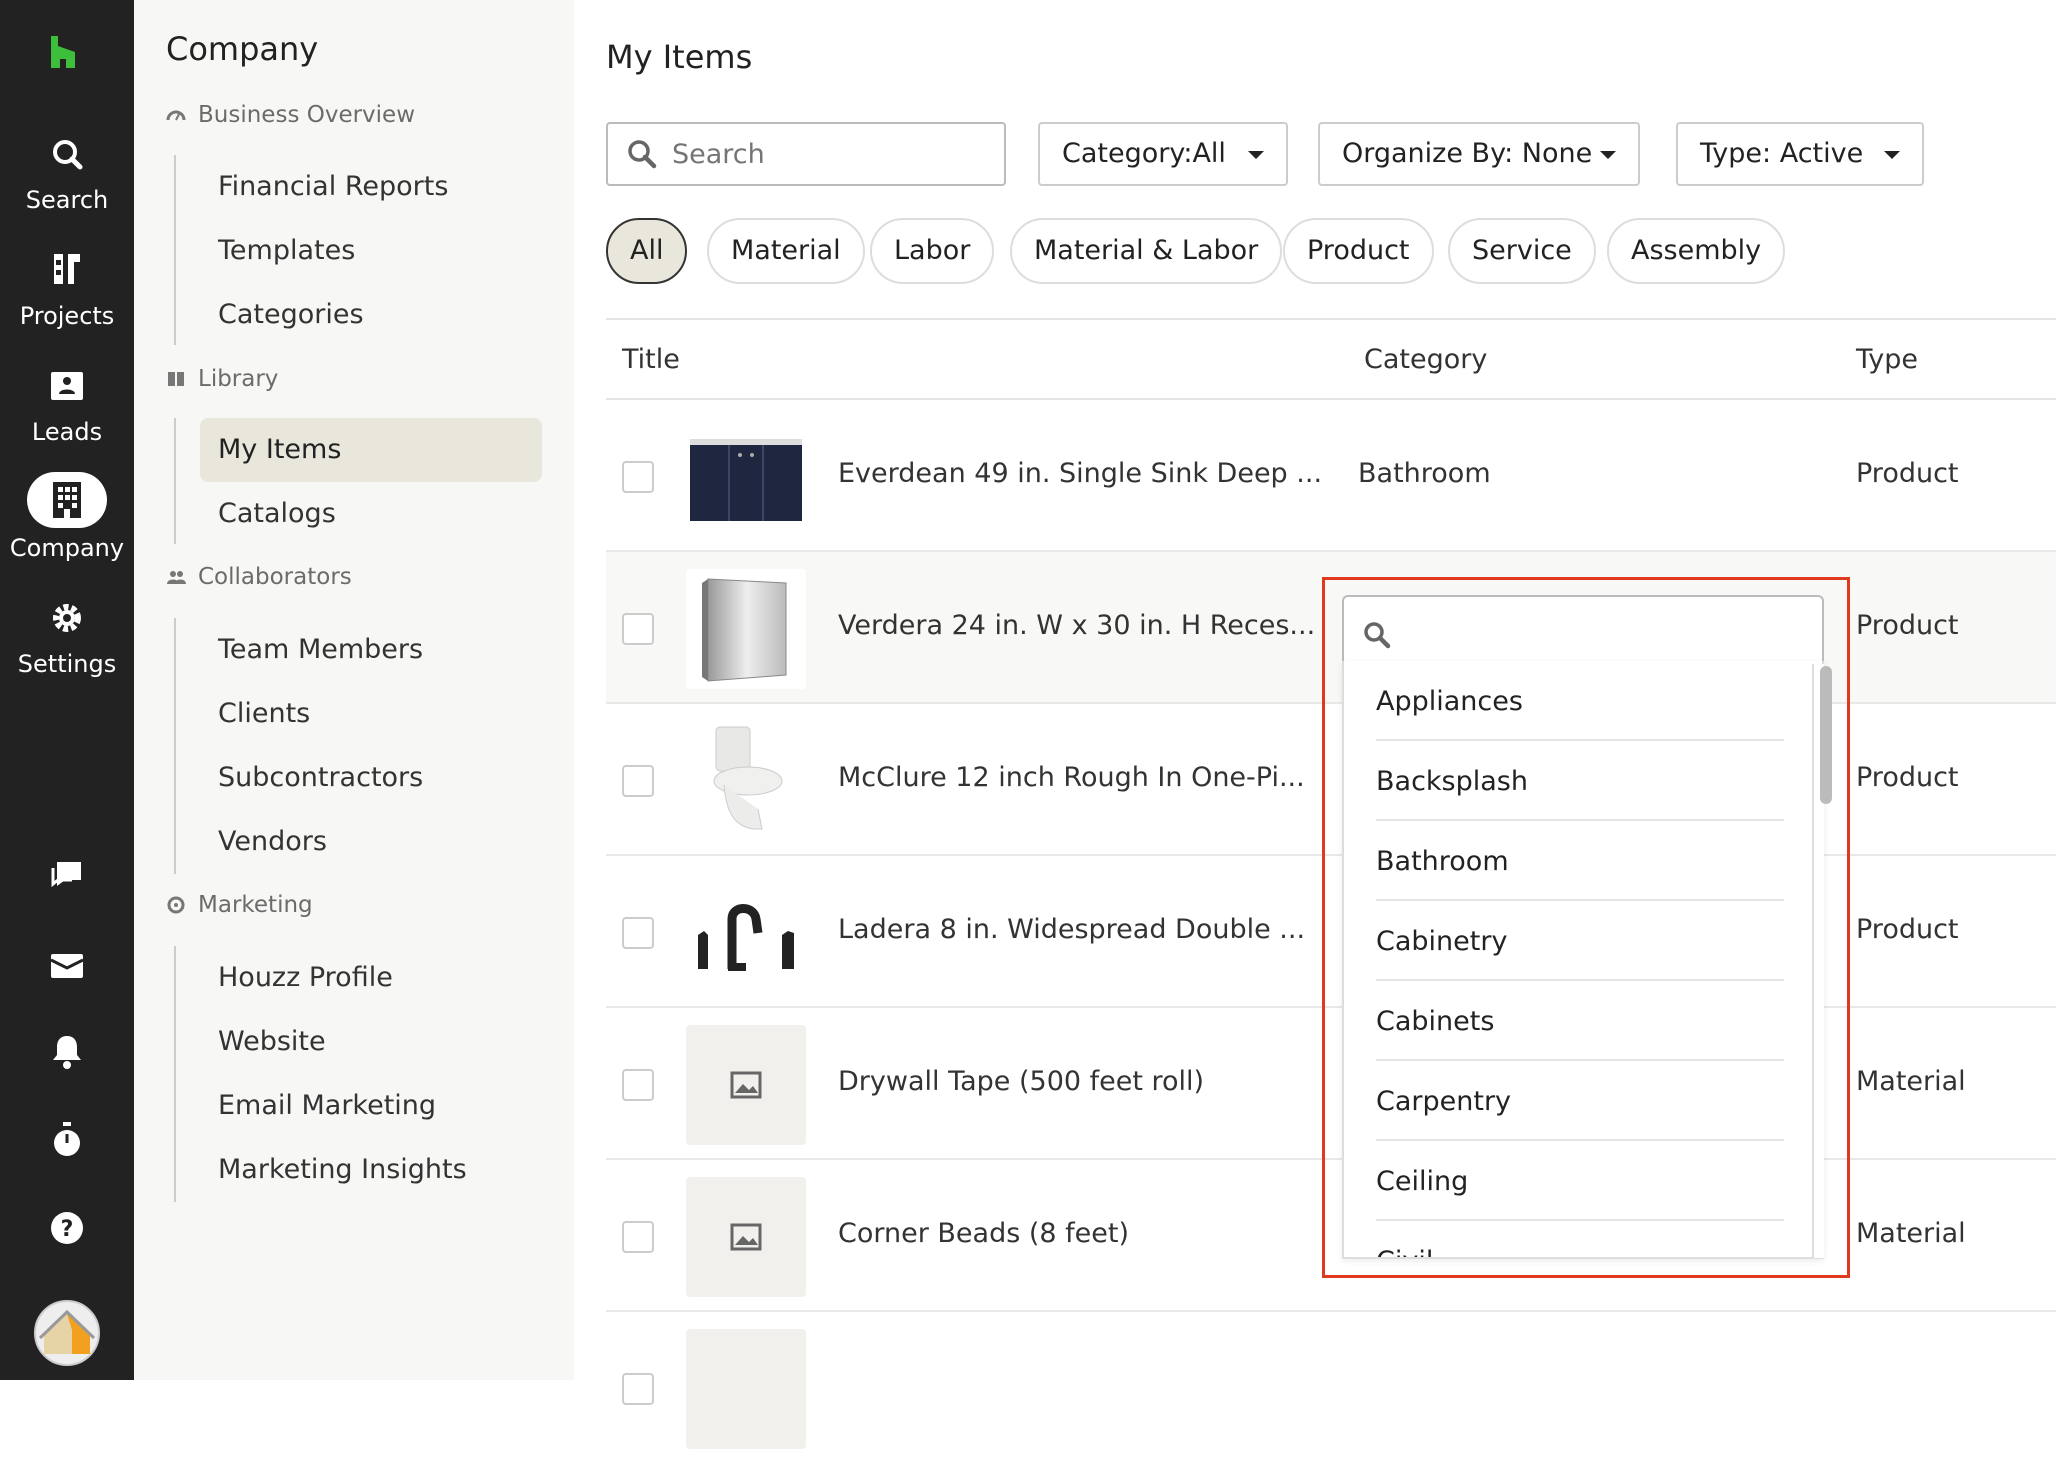  Describe the element at coordinates (1479, 154) in the screenshot. I see `organize-by-dropdown: Organize By: None` at that location.